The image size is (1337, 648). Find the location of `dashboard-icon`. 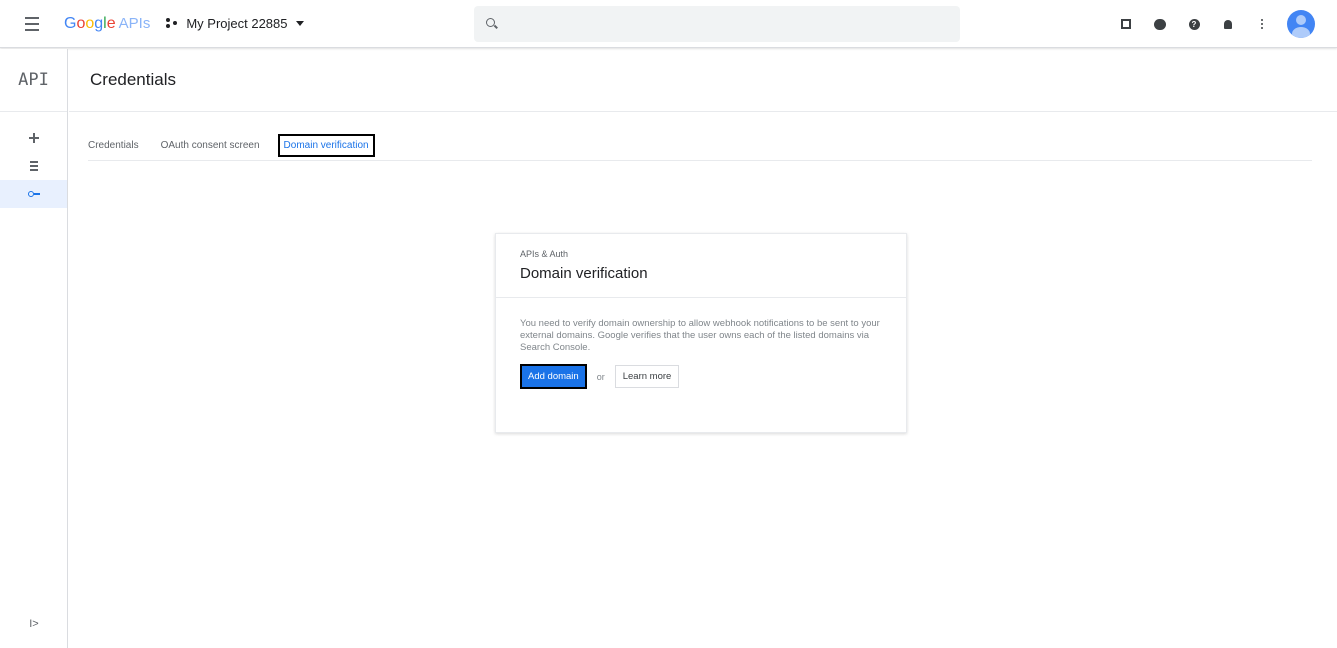

dashboard-icon is located at coordinates (33, 138).